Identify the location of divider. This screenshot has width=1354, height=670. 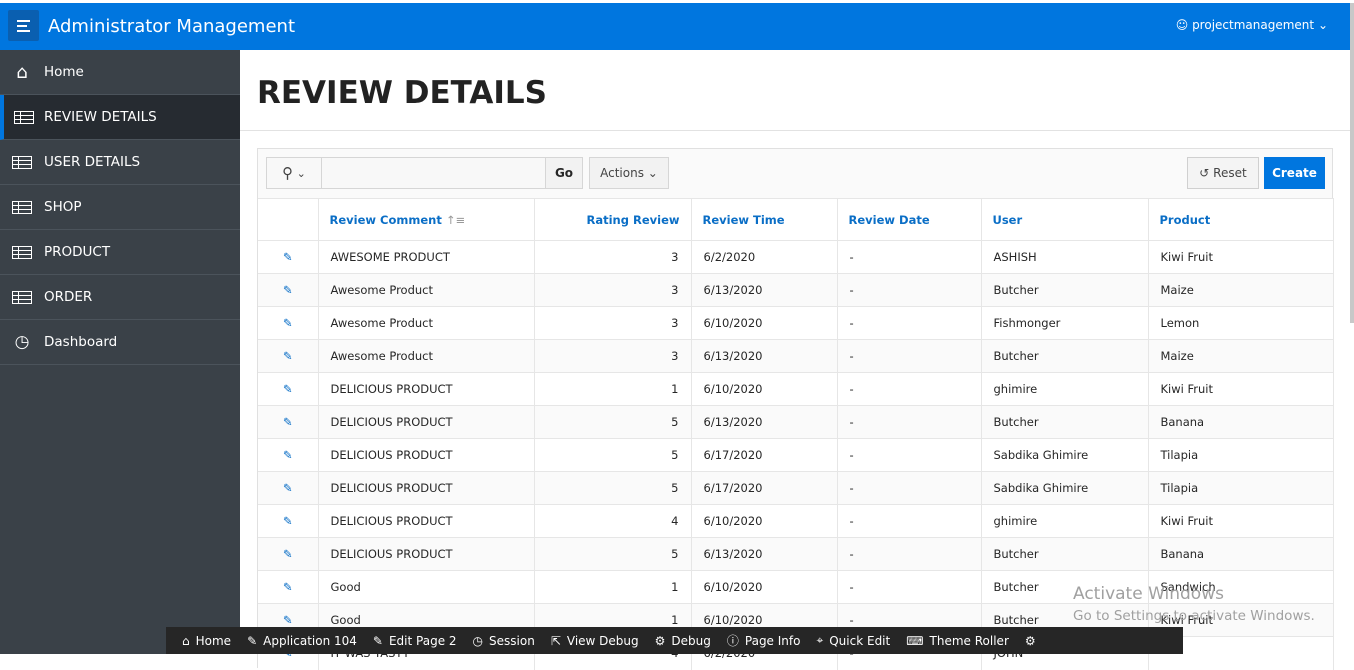
(795, 130).